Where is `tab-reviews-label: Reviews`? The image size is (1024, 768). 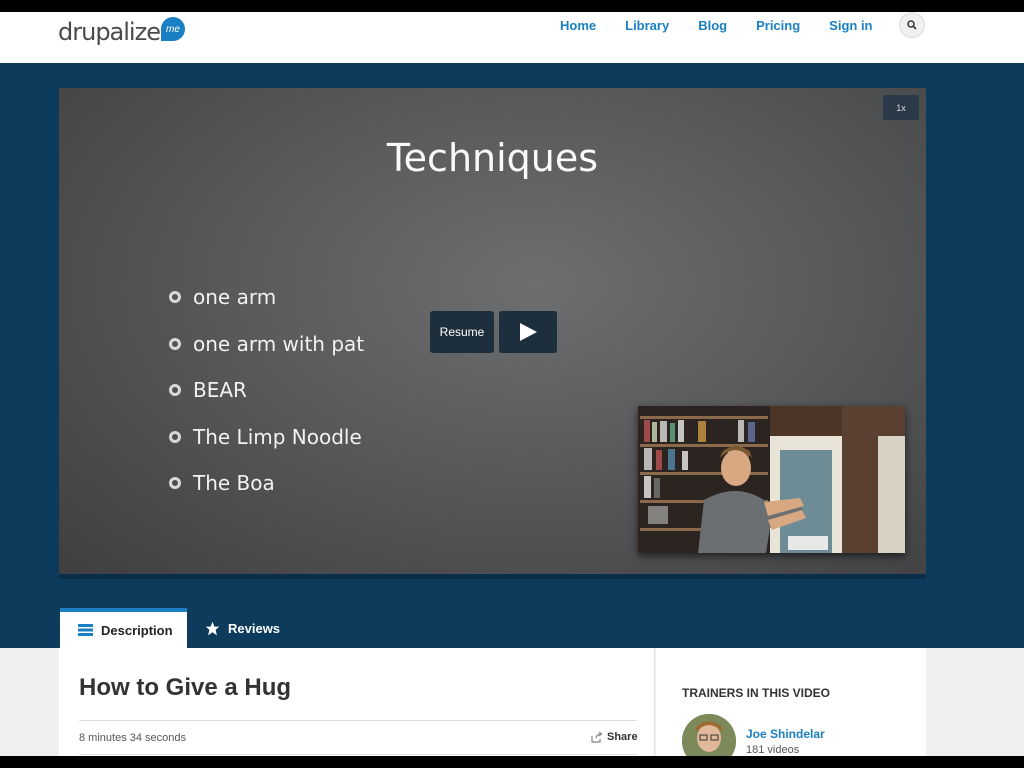
tab-reviews-label: Reviews is located at coordinates (254, 628).